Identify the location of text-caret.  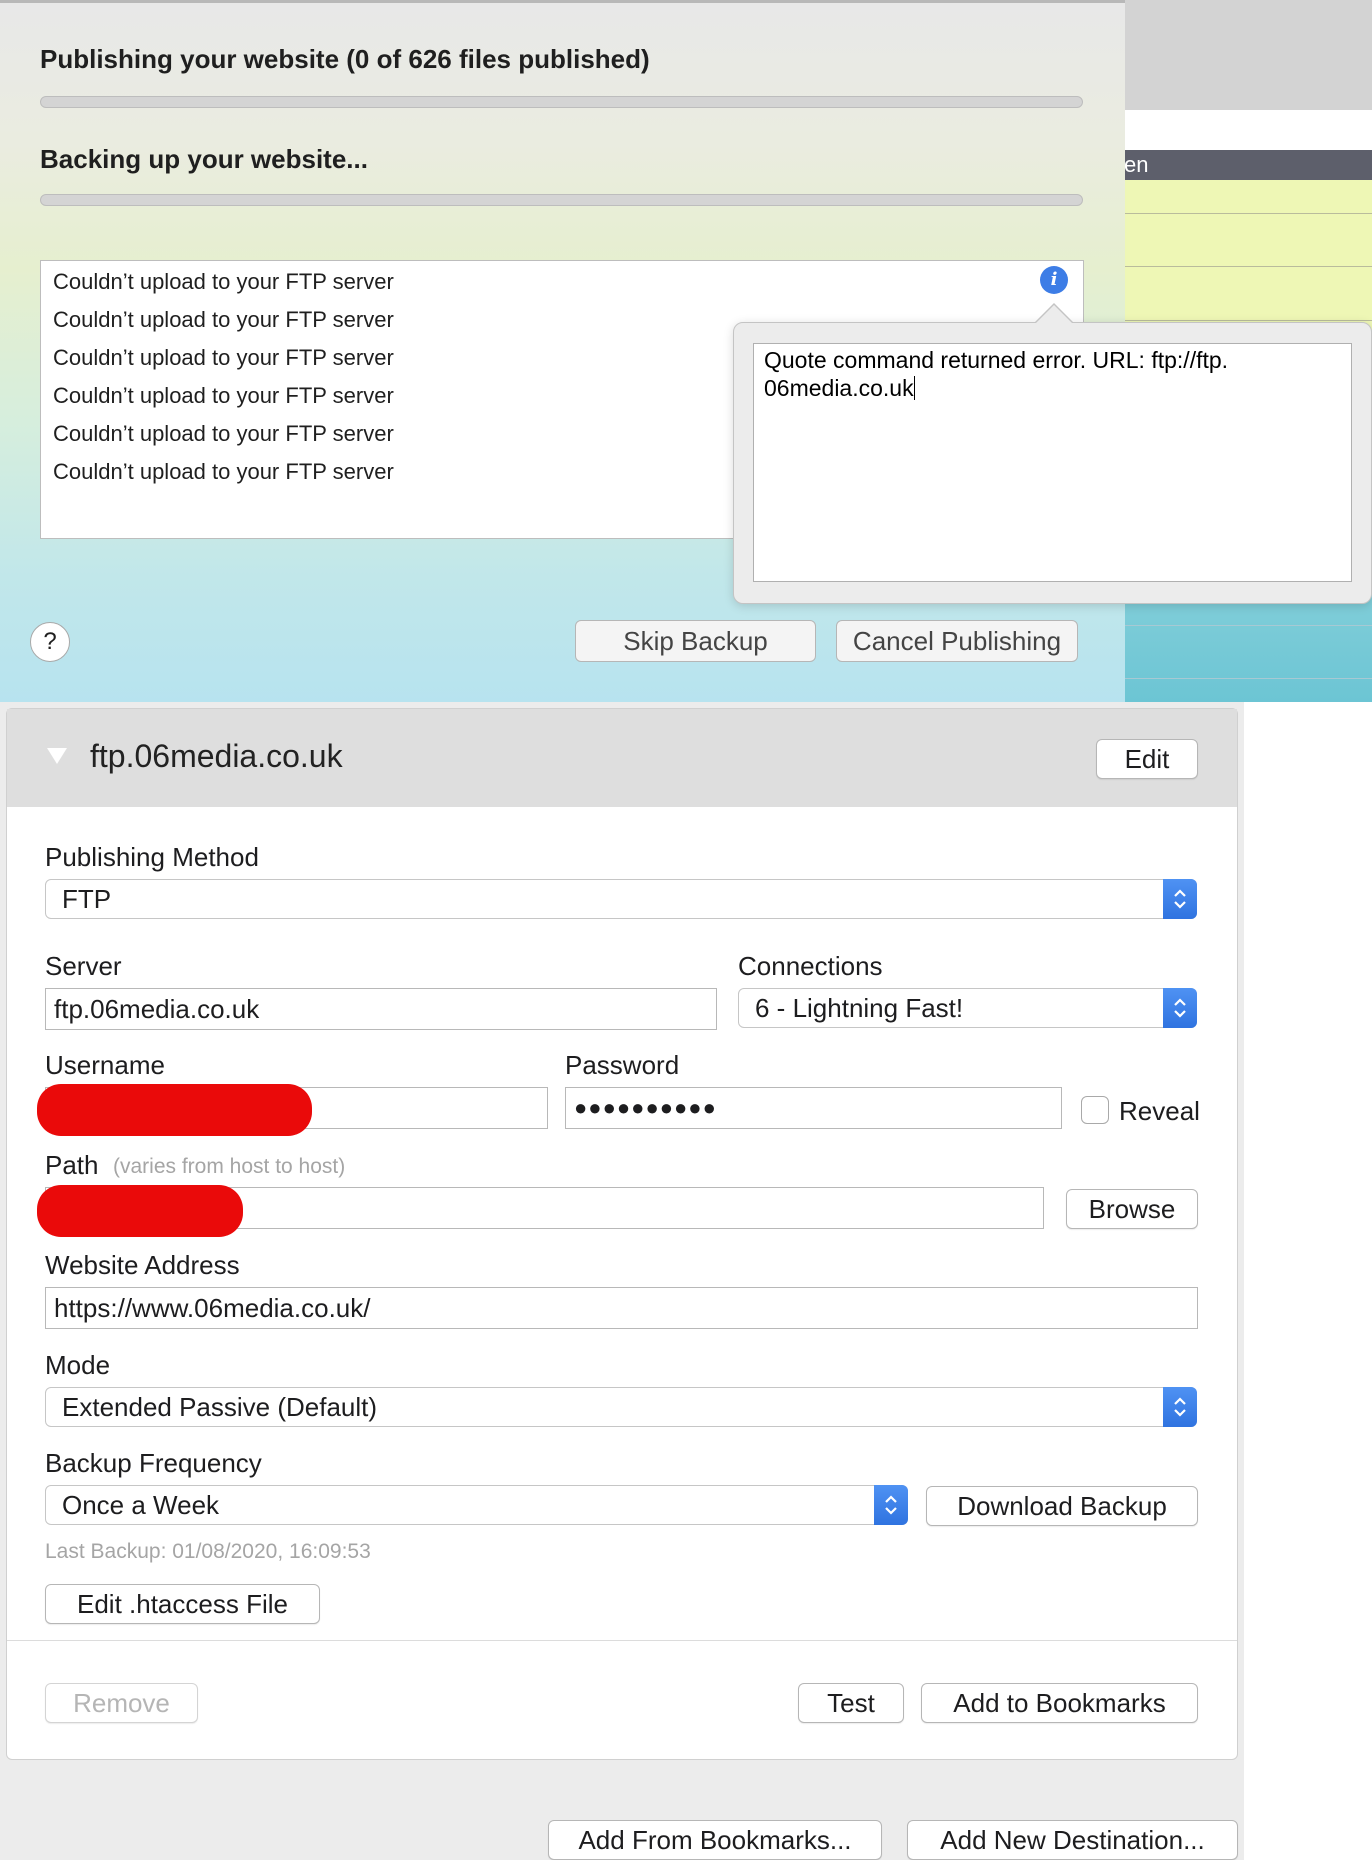
(914, 388).